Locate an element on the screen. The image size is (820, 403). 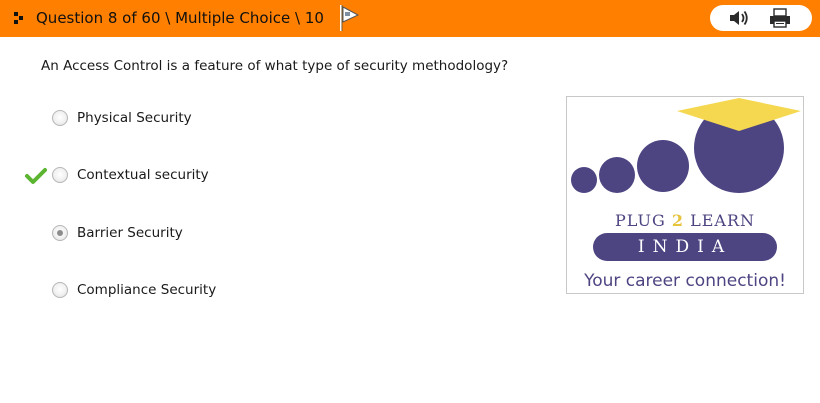
option-physical-security: Physical Security is located at coordinates (182, 119).